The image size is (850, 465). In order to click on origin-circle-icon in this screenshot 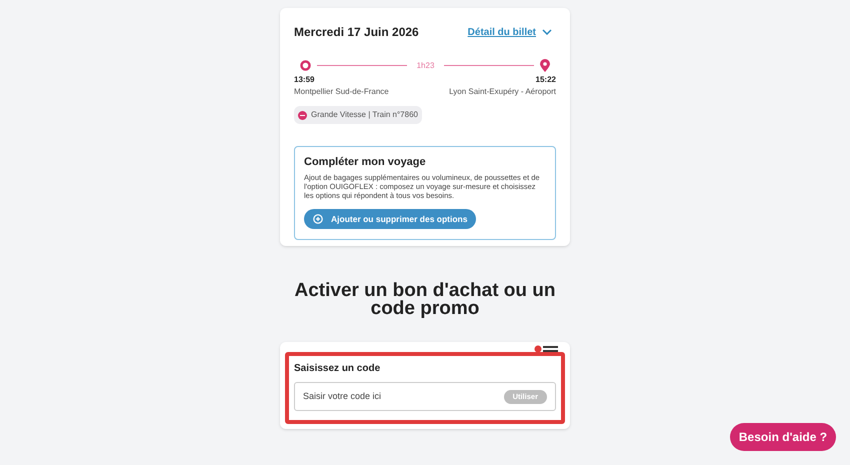, I will do `click(305, 65)`.